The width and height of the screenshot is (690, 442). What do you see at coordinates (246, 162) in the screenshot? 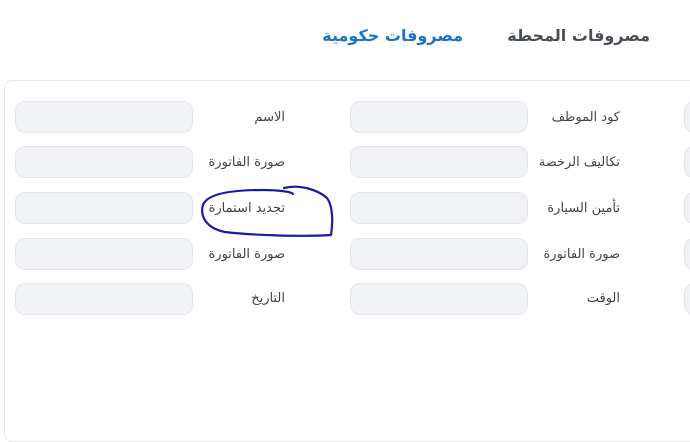
I see `invoice-image-label: صورة الفاتورة` at bounding box center [246, 162].